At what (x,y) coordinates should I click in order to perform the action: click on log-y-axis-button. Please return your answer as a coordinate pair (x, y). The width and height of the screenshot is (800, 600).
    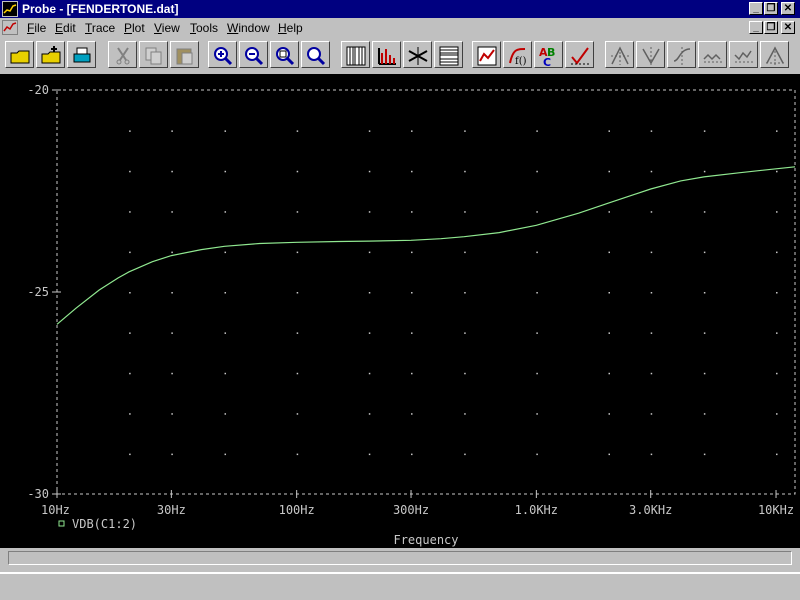
    Looking at the image, I should click on (448, 54).